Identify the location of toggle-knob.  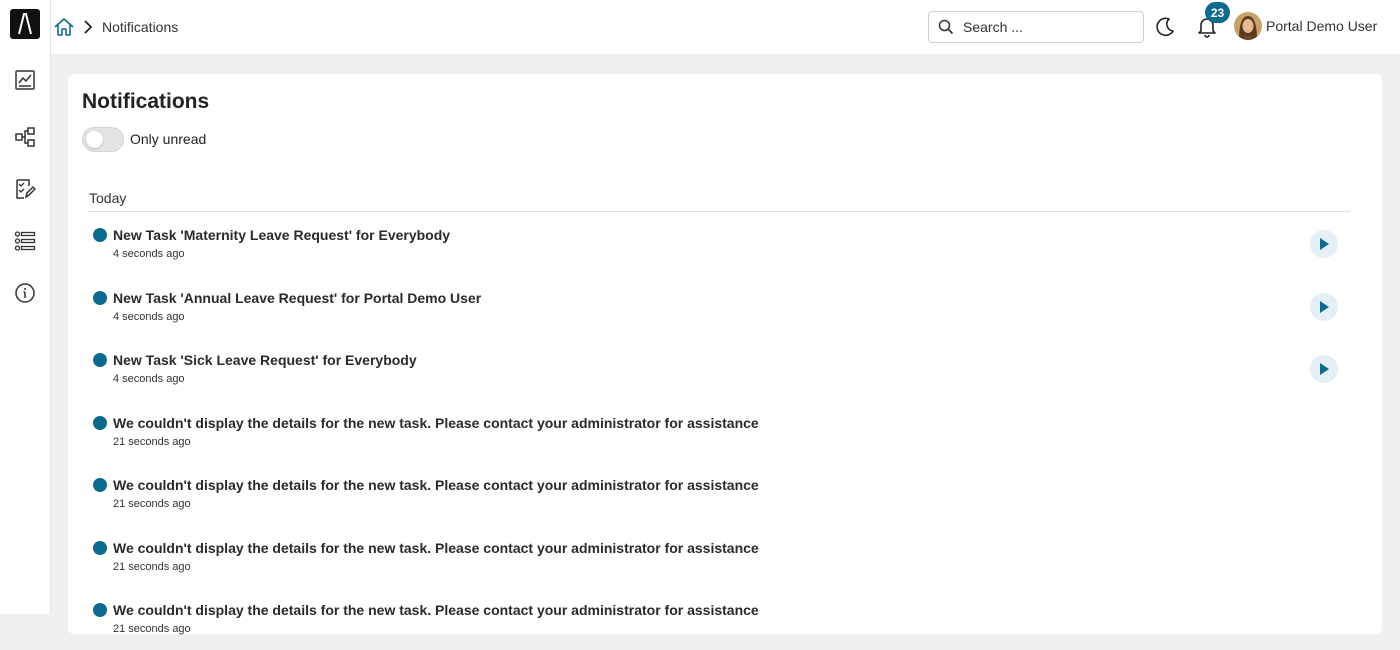
(94, 139).